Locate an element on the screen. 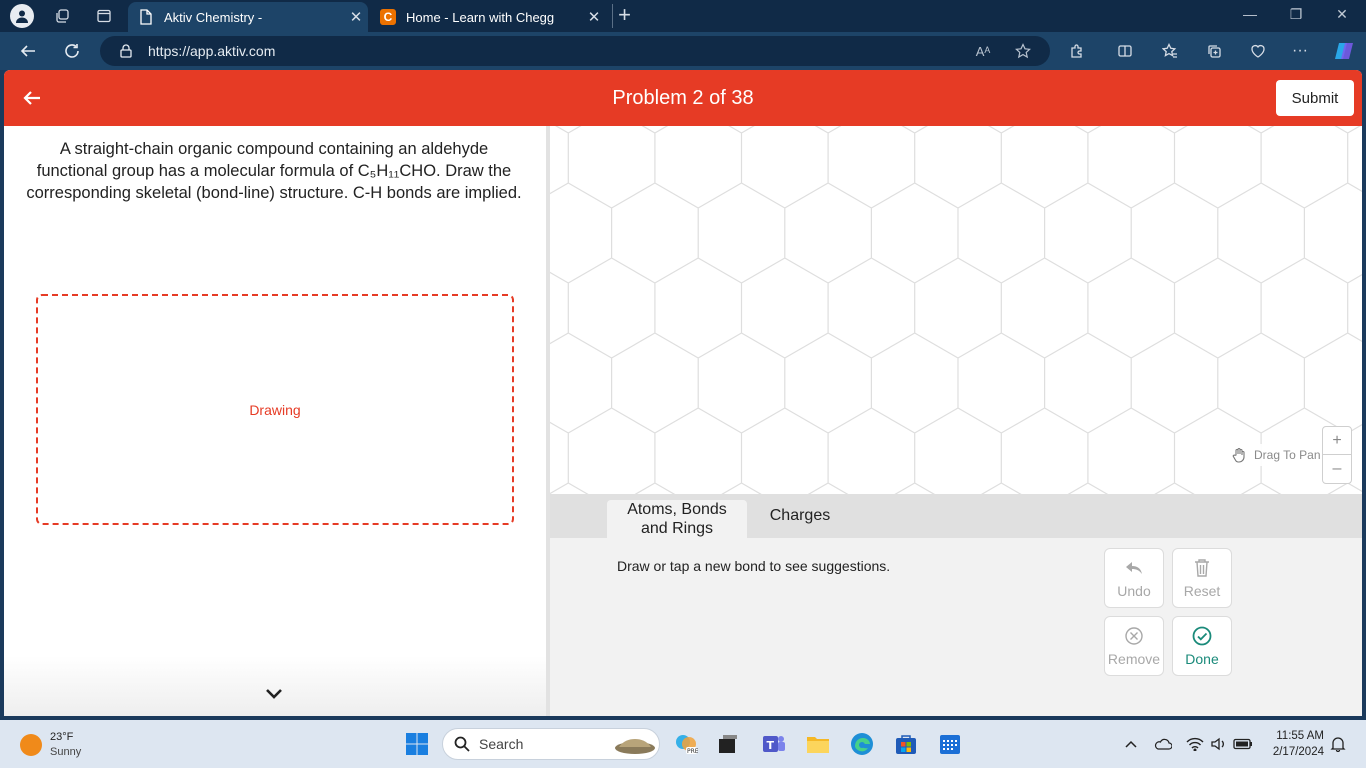  drag-to-pan-label: Drag To Pan is located at coordinates (1287, 455).